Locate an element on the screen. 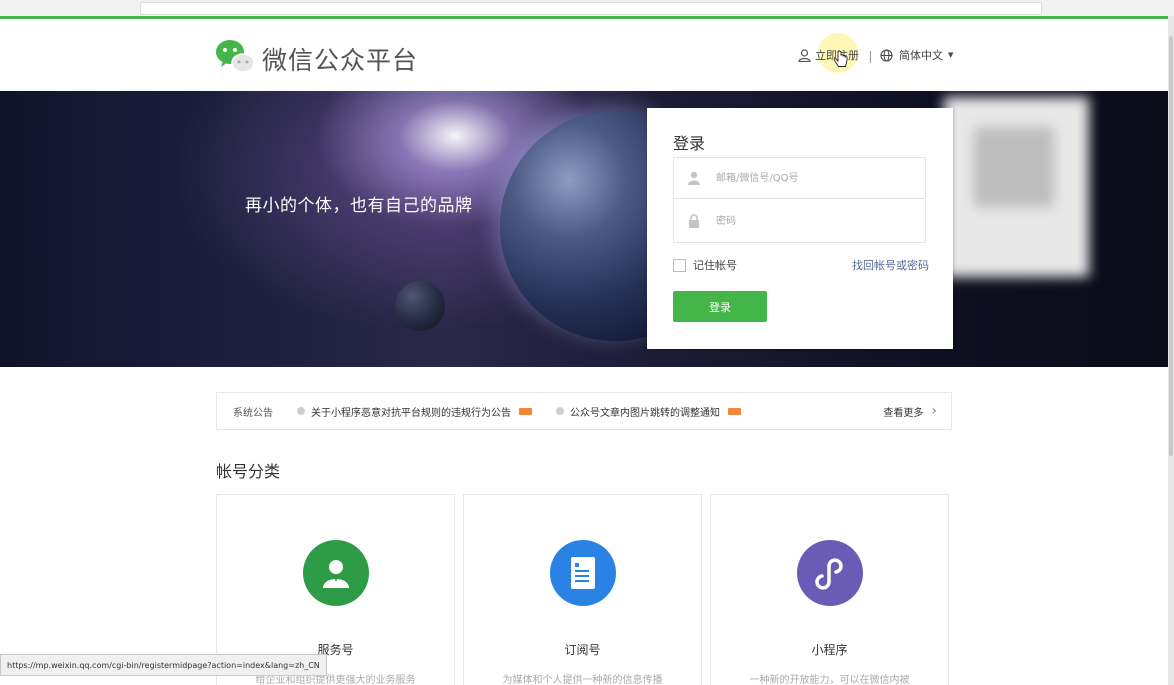 The height and width of the screenshot is (685, 1174). subscription-account-card: 订阅号 为媒体和个人提供一种新的信息传播 is located at coordinates (582, 589).